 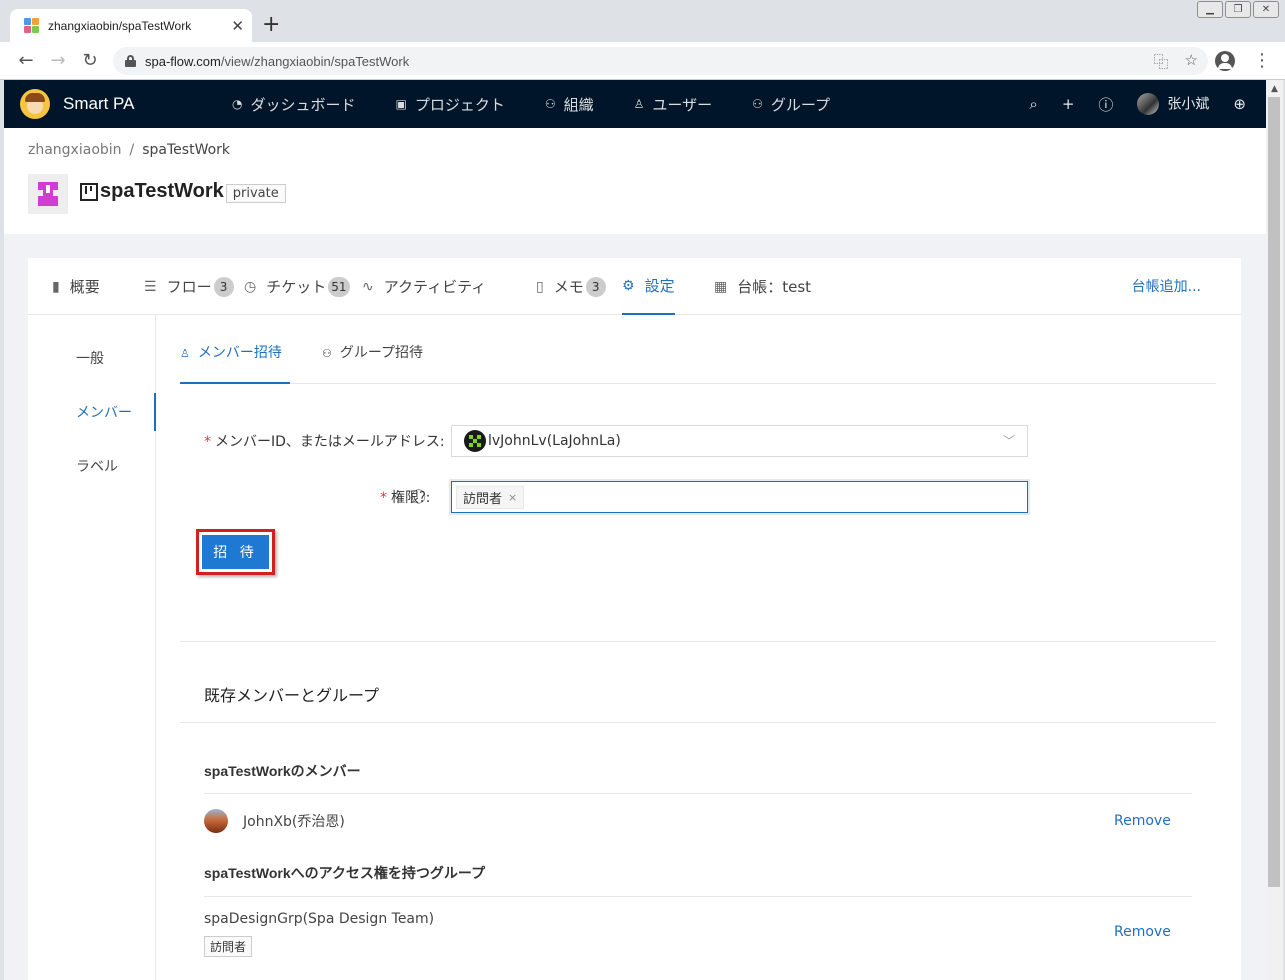 I want to click on translate-icon: ⿻, so click(x=1161, y=61).